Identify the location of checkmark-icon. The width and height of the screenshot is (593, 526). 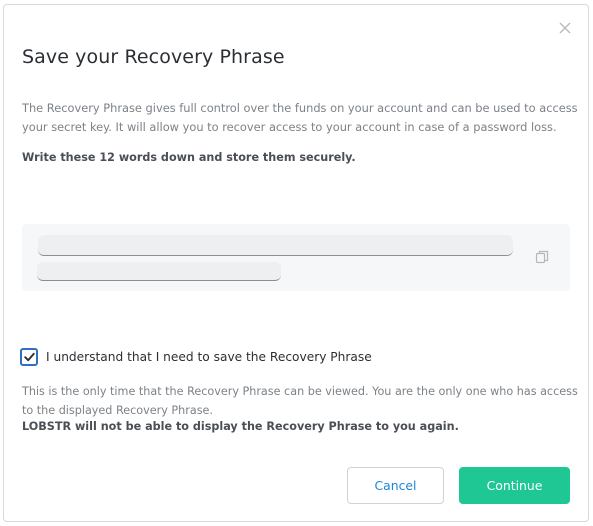
(29, 357).